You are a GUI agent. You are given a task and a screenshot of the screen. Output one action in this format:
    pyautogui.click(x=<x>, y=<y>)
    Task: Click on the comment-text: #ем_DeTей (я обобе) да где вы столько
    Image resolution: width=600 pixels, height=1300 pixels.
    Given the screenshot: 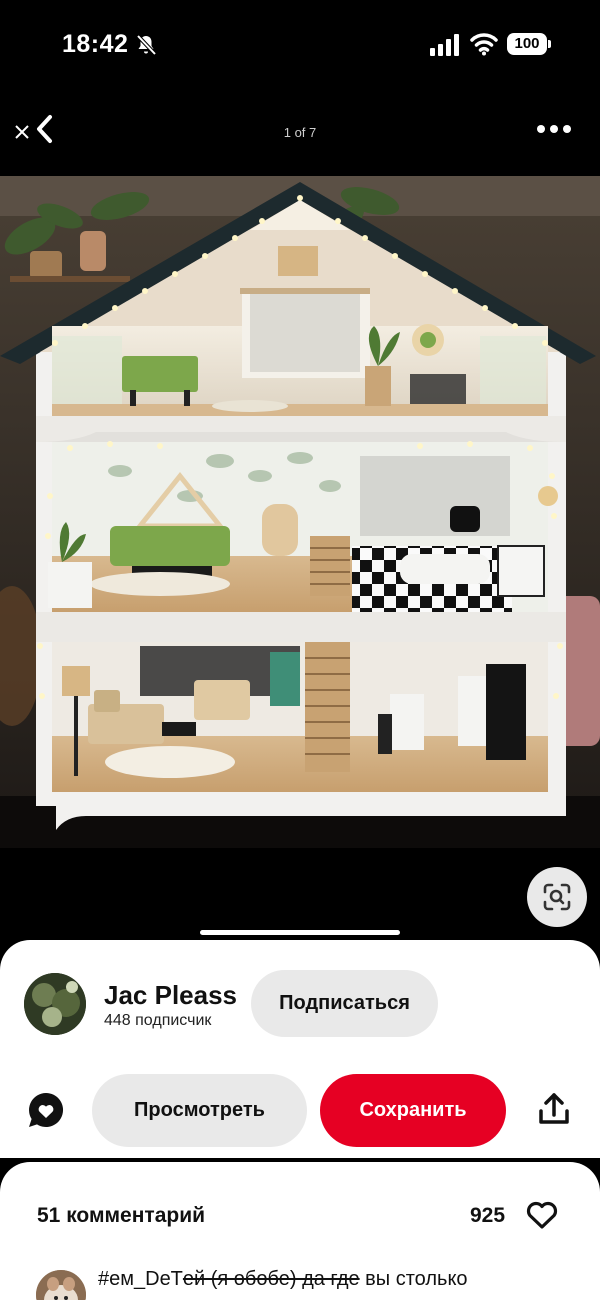 What is the action you would take?
    pyautogui.click(x=333, y=1279)
    